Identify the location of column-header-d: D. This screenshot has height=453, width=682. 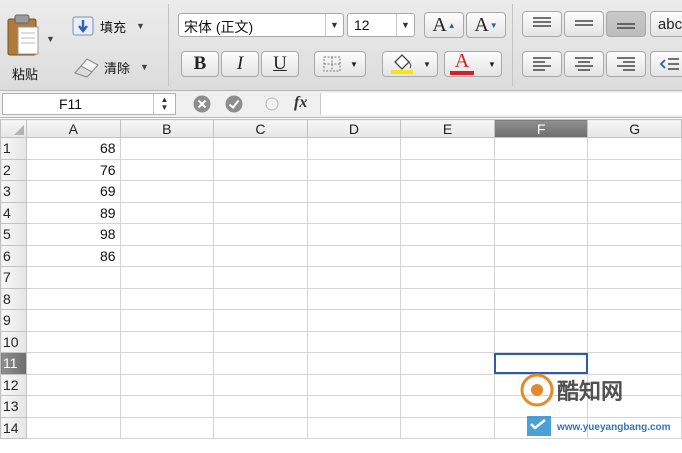
(354, 128).